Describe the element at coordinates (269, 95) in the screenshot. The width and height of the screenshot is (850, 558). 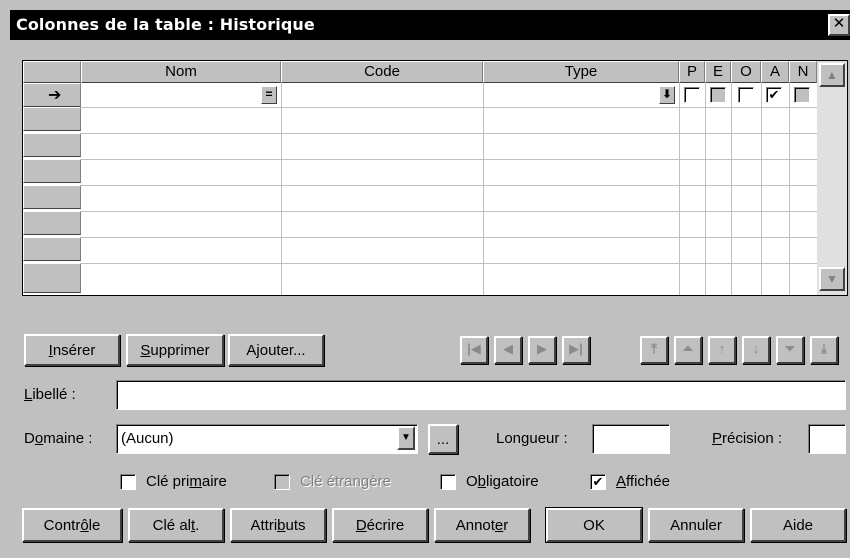
I see `name-equals-button: =` at that location.